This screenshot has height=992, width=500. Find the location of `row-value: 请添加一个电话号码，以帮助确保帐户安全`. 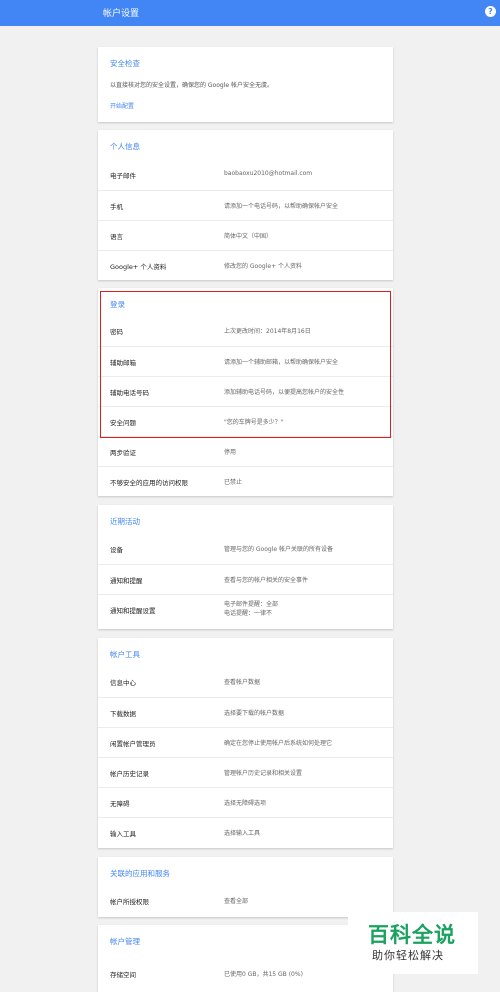

row-value: 请添加一个电话号码，以帮助确保帐户安全 is located at coordinates (281, 206).